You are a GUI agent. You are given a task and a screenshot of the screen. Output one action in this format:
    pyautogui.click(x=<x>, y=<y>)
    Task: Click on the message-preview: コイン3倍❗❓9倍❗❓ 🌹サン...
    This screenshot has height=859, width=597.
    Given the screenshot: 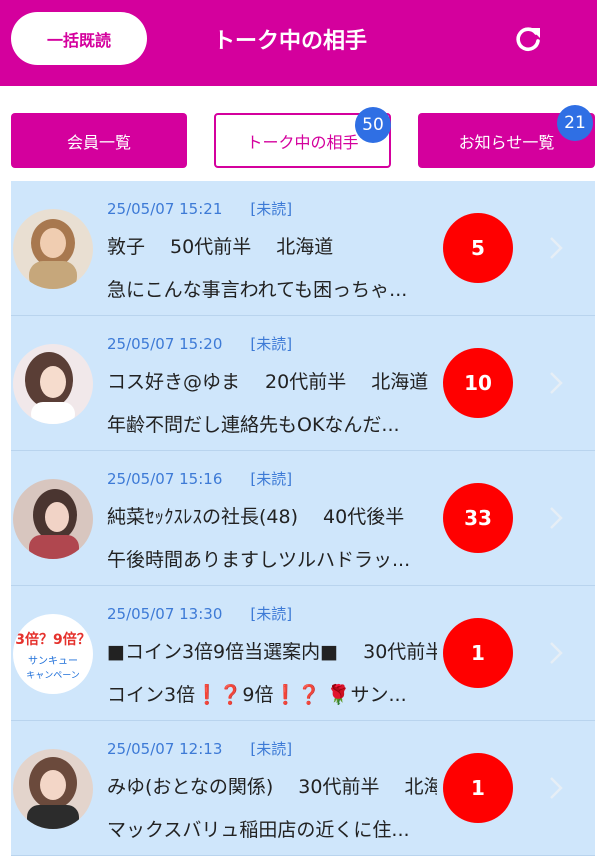 What is the action you would take?
    pyautogui.click(x=257, y=695)
    